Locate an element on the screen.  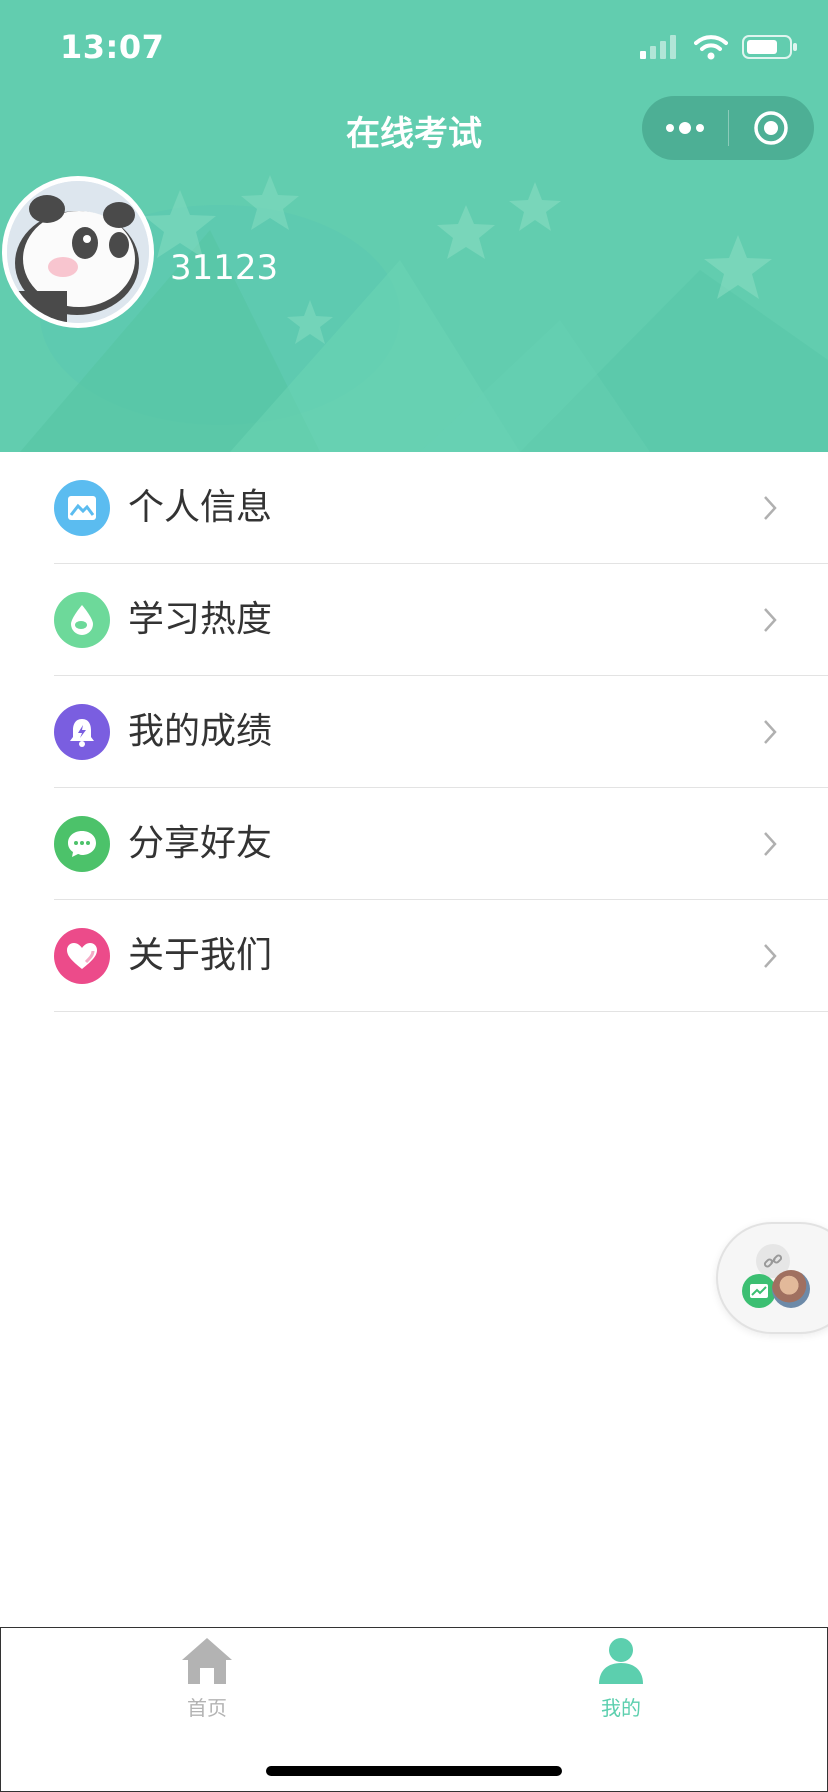
status-bar-icons is located at coordinates (719, 47).